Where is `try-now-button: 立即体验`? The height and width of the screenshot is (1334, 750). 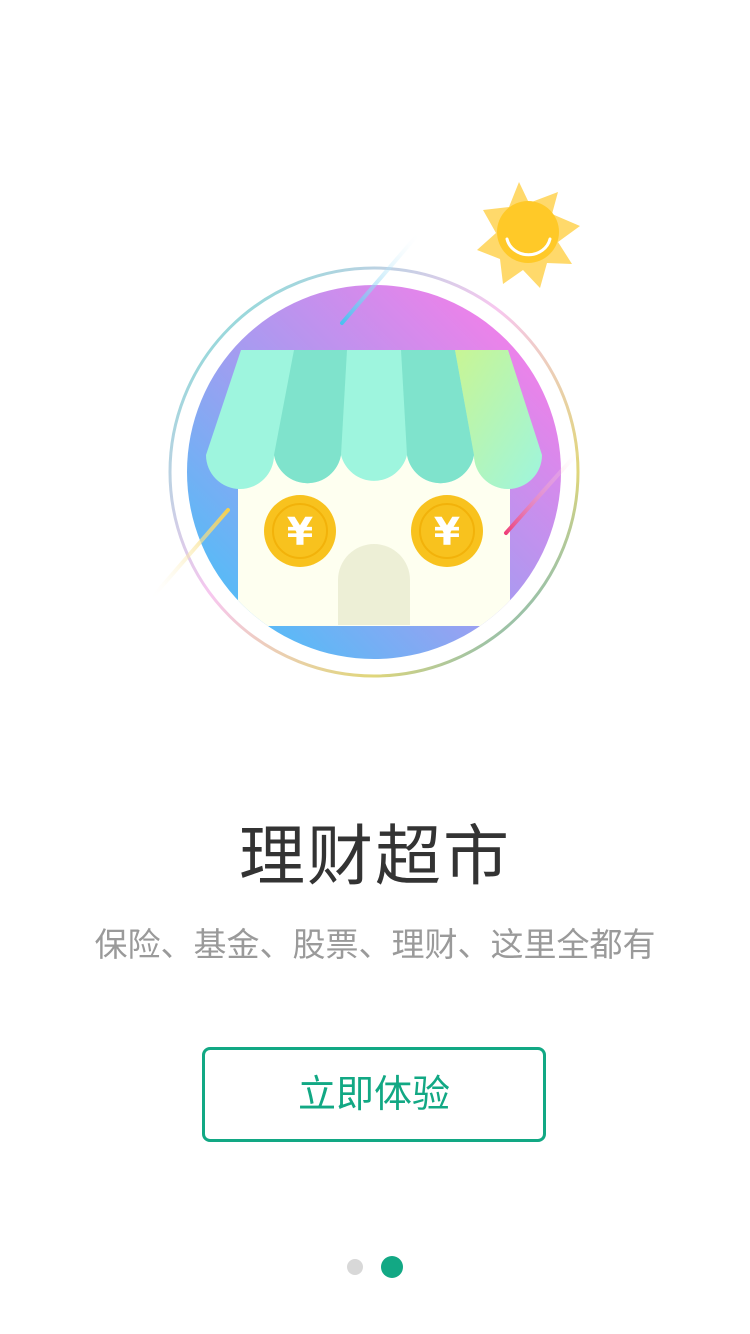 try-now-button: 立即体验 is located at coordinates (374, 1094).